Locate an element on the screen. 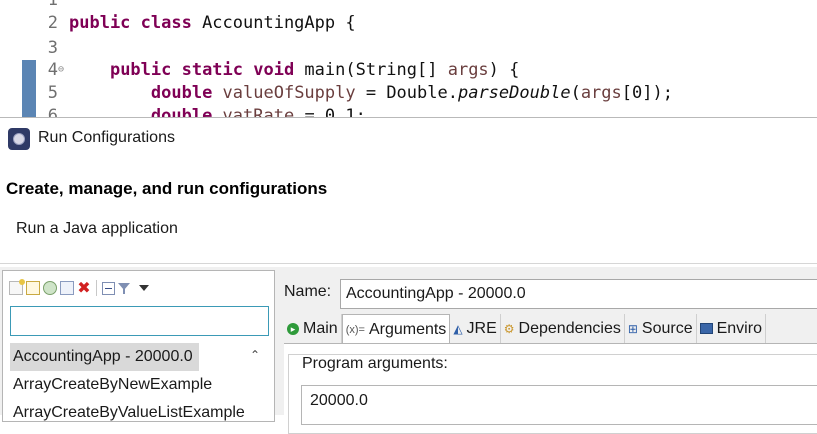 The width and height of the screenshot is (817, 434). view-menu-icon is located at coordinates (144, 288).